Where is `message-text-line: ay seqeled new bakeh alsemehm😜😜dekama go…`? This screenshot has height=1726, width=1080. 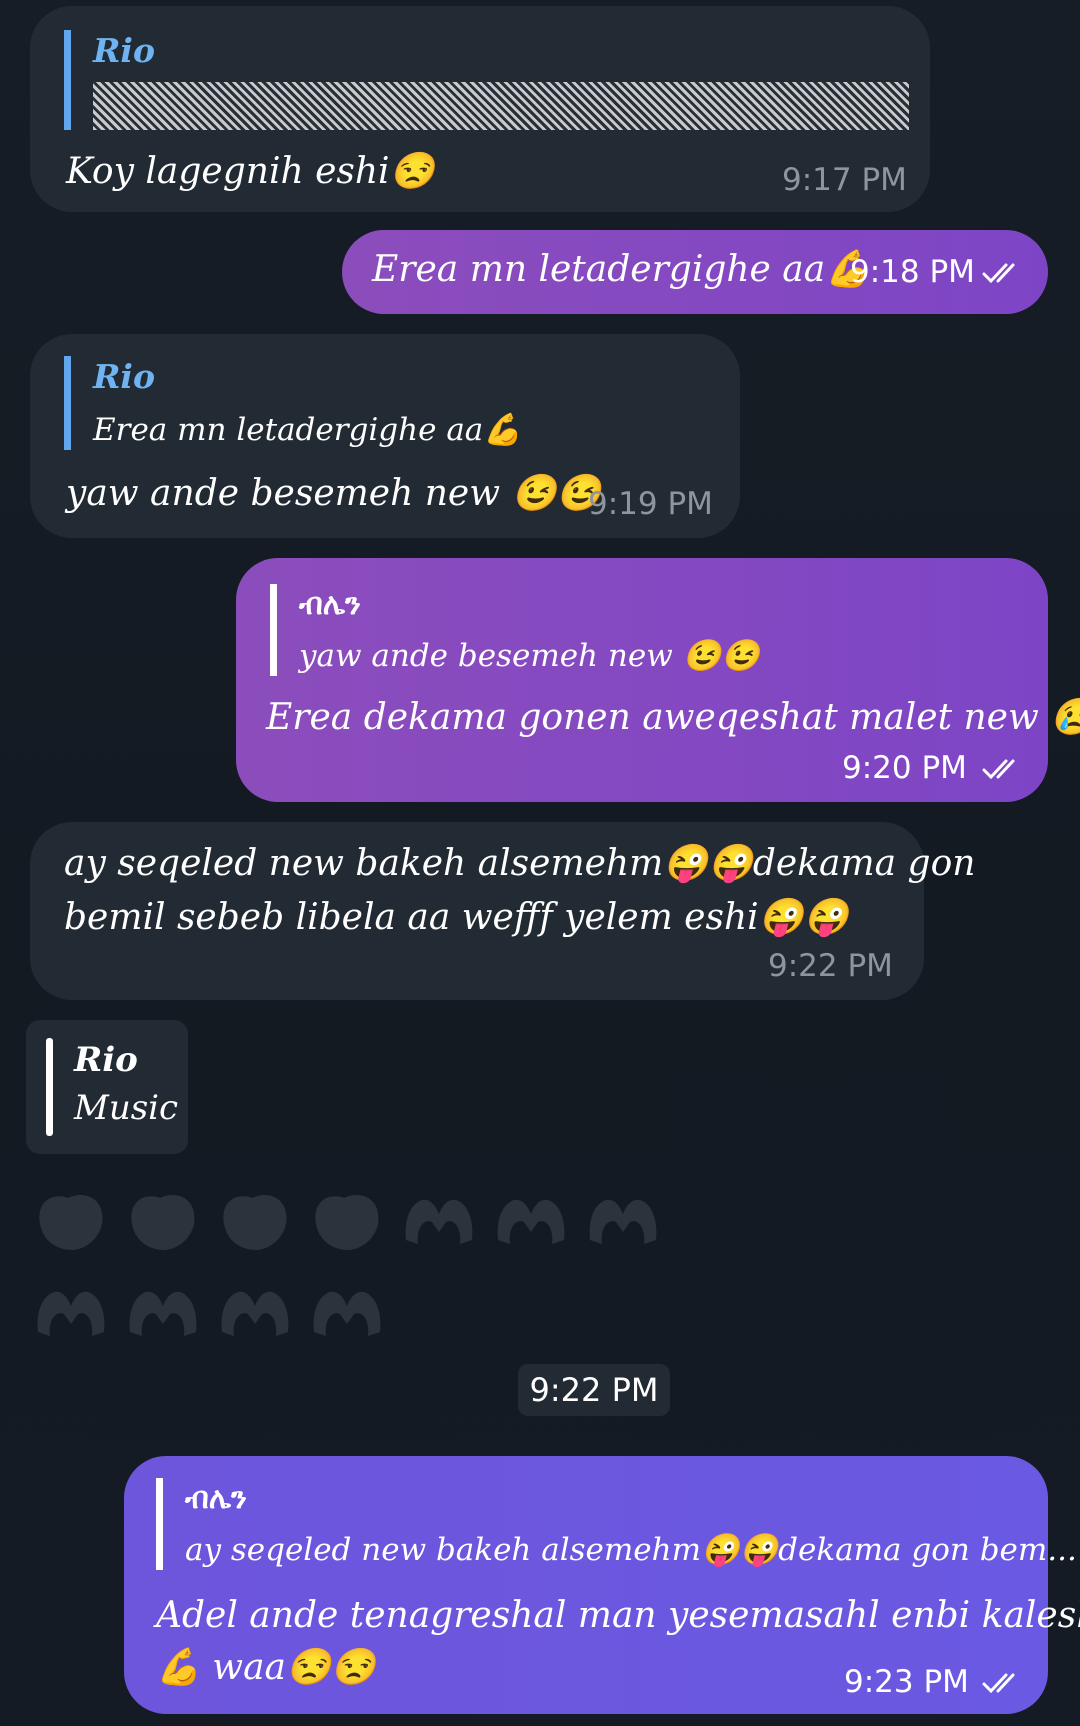
message-text-line: ay seqeled new bakeh alsemehm😜😜dekama go… is located at coordinates (520, 863).